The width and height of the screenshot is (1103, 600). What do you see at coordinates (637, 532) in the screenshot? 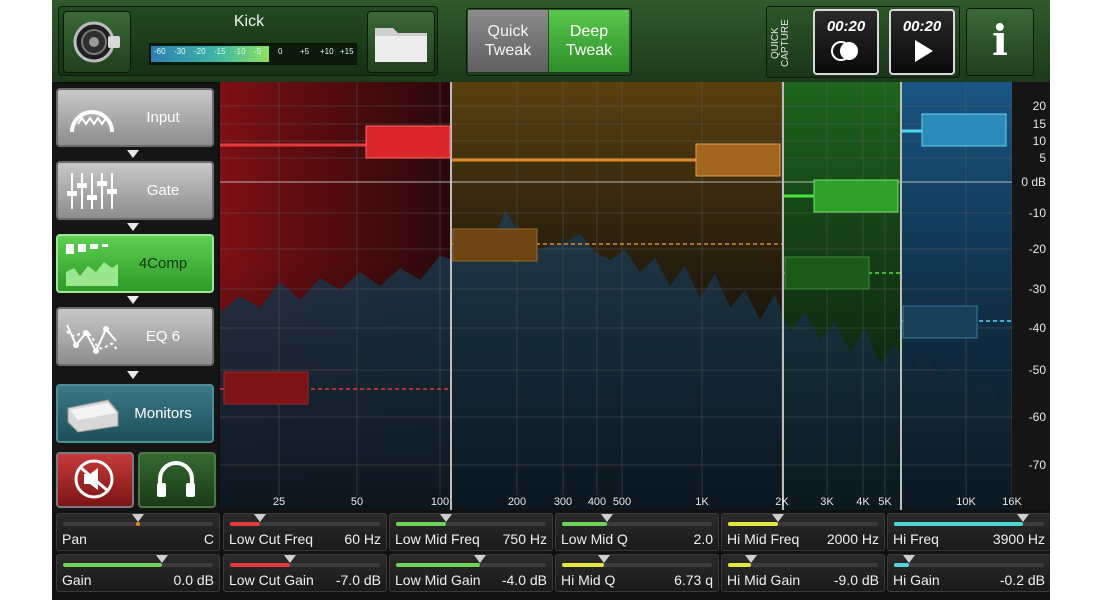
I see `low-mid-q-control: Low Mid Q 2.0` at bounding box center [637, 532].